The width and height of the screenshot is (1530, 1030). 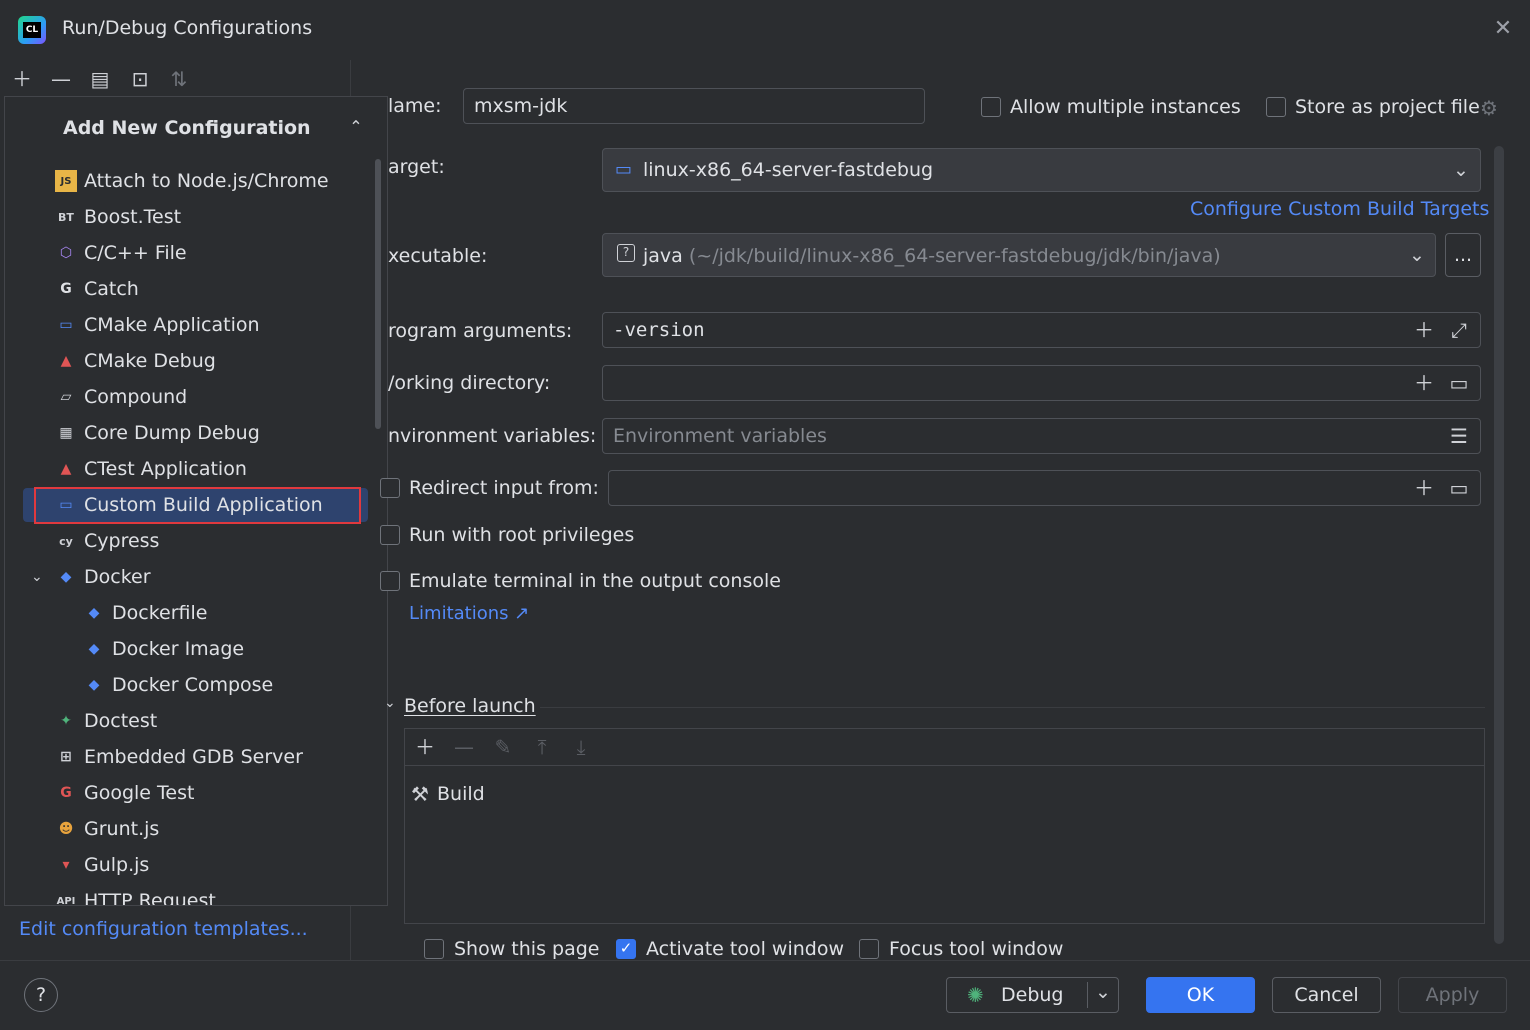 What do you see at coordinates (390, 535) in the screenshot?
I see `run-root-checkbox` at bounding box center [390, 535].